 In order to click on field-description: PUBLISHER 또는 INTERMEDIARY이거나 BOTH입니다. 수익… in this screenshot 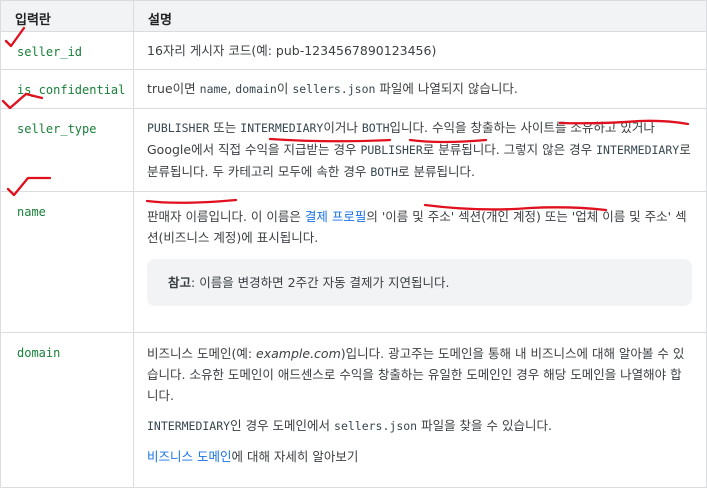, I will do `click(420, 150)`.